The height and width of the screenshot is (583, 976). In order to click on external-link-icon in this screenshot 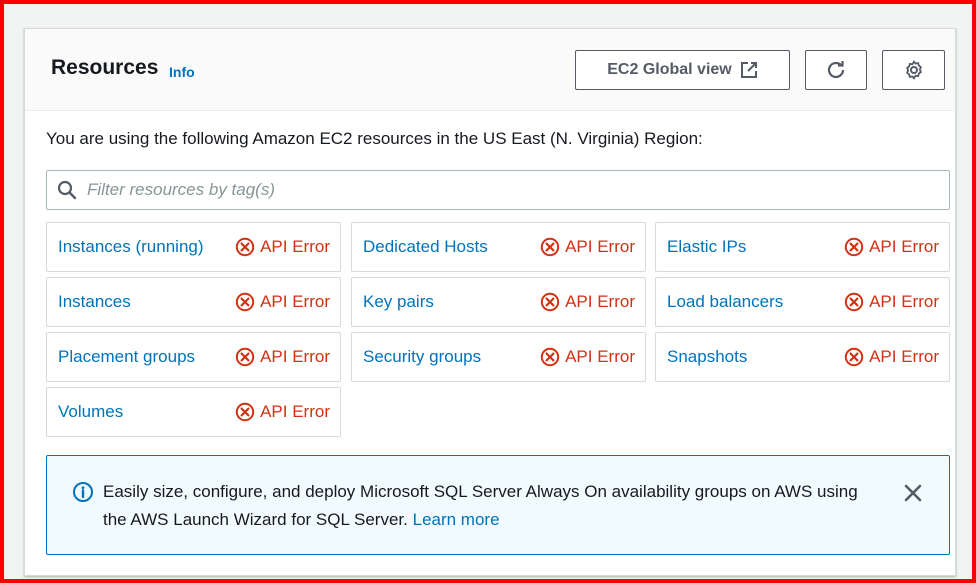, I will do `click(748, 70)`.